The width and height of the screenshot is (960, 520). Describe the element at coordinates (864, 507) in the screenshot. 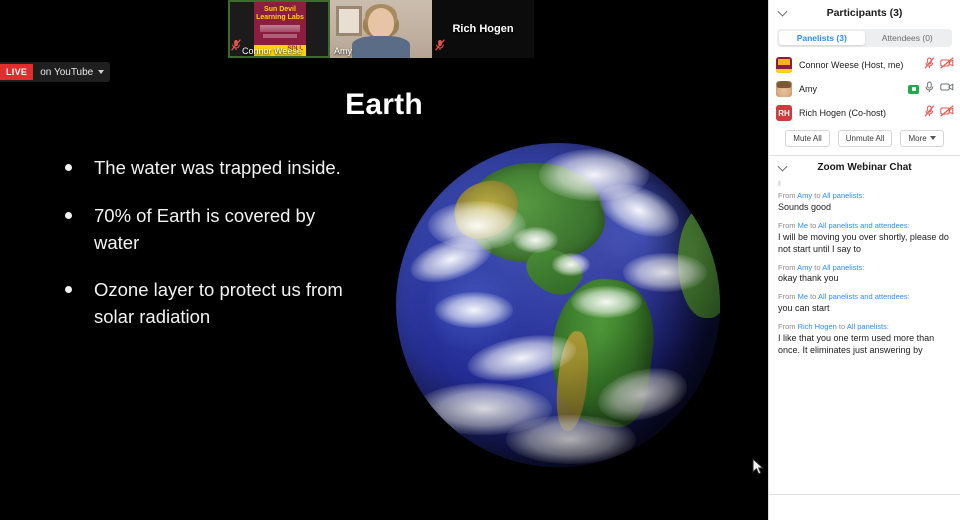

I see `chat-input-area` at that location.